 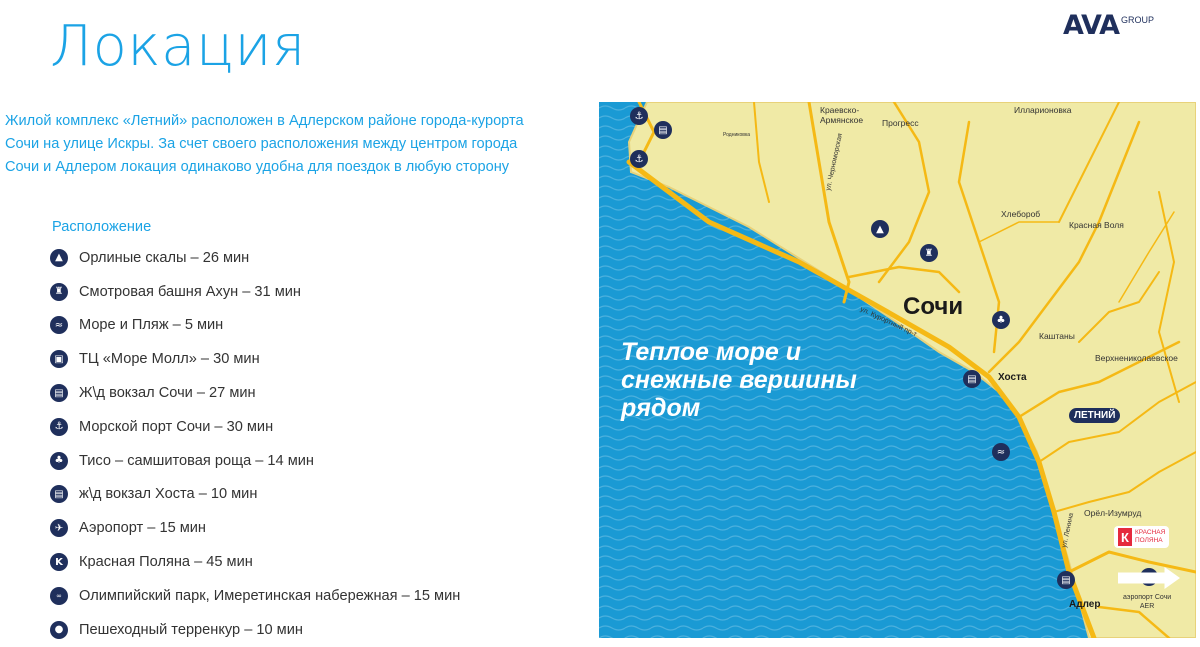 I want to click on location-list-title: Расположение, so click(x=102, y=227).